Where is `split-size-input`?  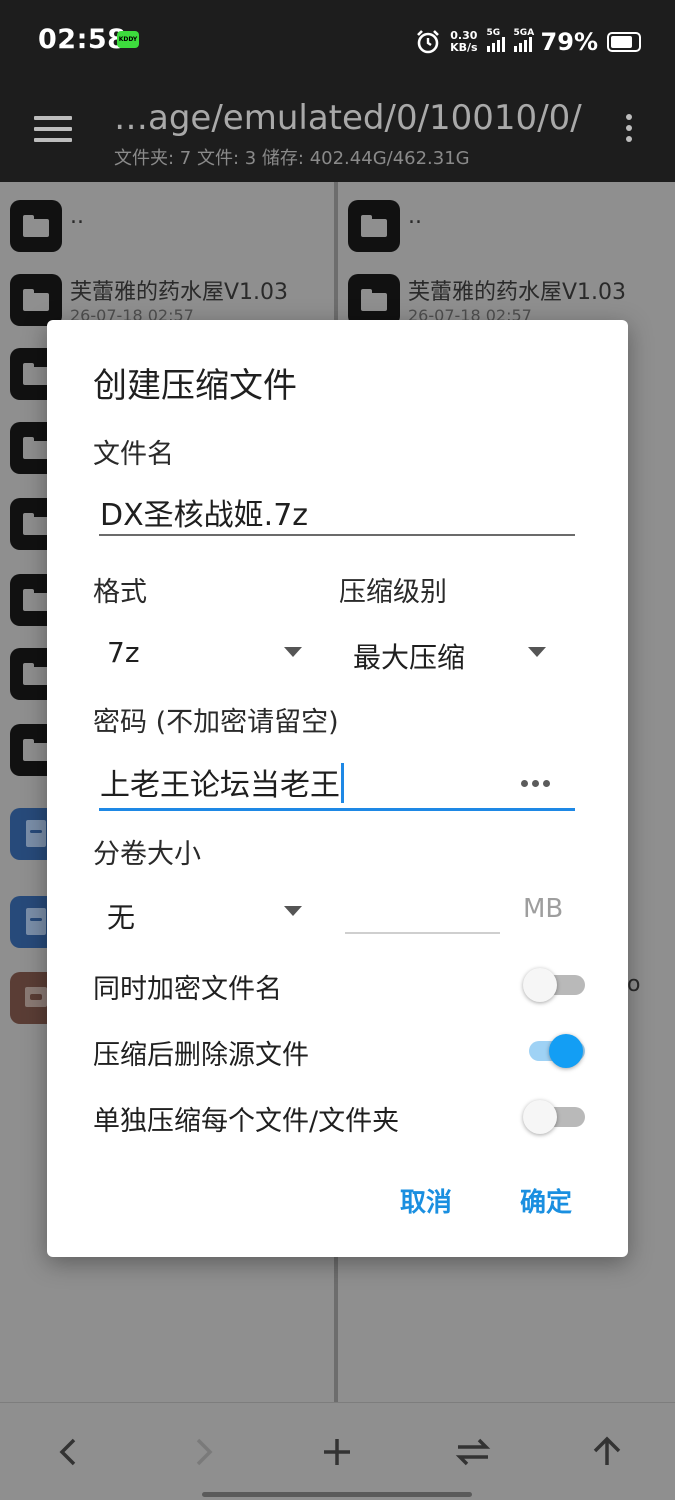 split-size-input is located at coordinates (422, 933).